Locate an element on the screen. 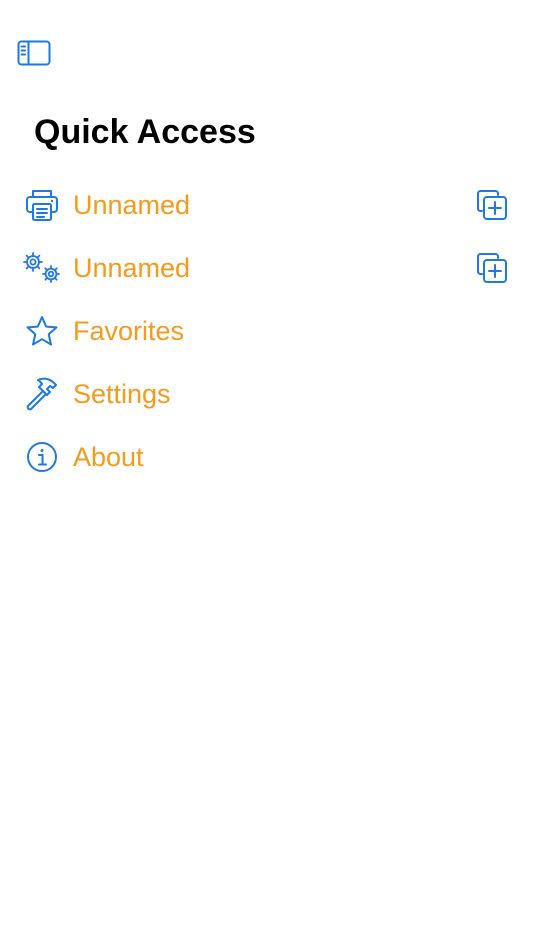  page-title: Quick Access is located at coordinates (145, 132).